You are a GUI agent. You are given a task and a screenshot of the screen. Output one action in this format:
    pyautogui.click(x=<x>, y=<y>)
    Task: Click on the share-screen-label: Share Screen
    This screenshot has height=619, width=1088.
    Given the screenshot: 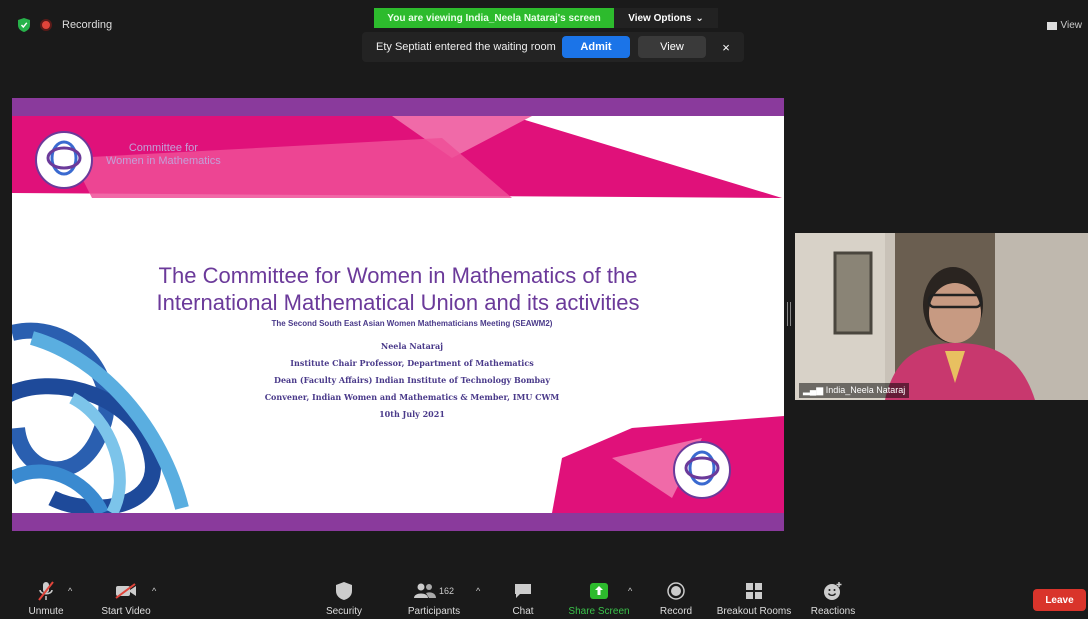 What is the action you would take?
    pyautogui.click(x=599, y=611)
    